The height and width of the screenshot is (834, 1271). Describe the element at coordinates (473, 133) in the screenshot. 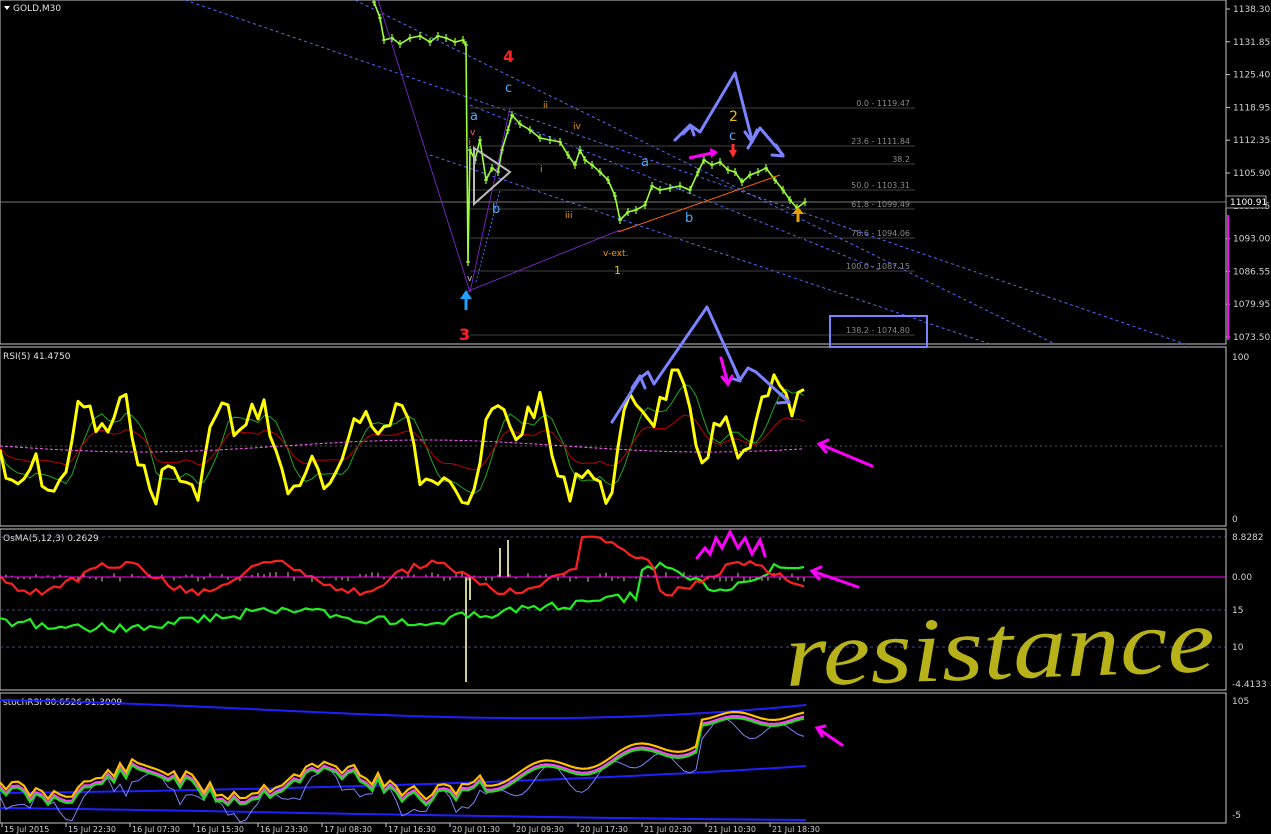

I see `wave-label-v: v` at that location.